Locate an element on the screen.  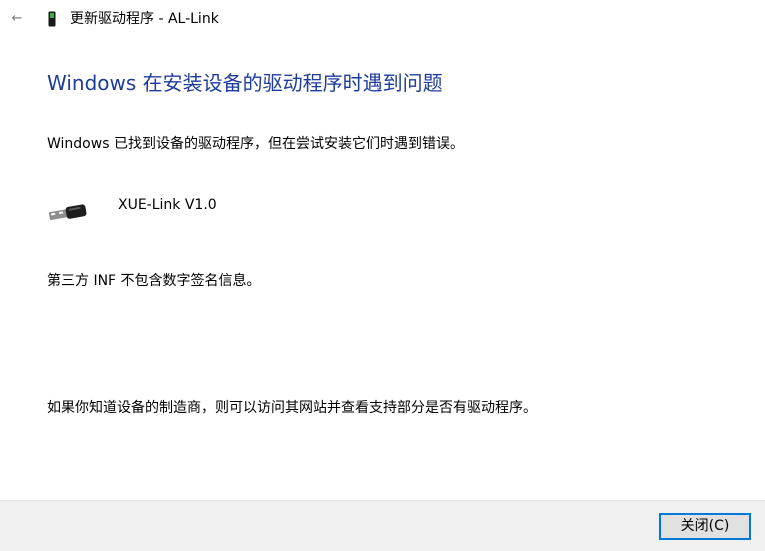
device-icon is located at coordinates (52, 19).